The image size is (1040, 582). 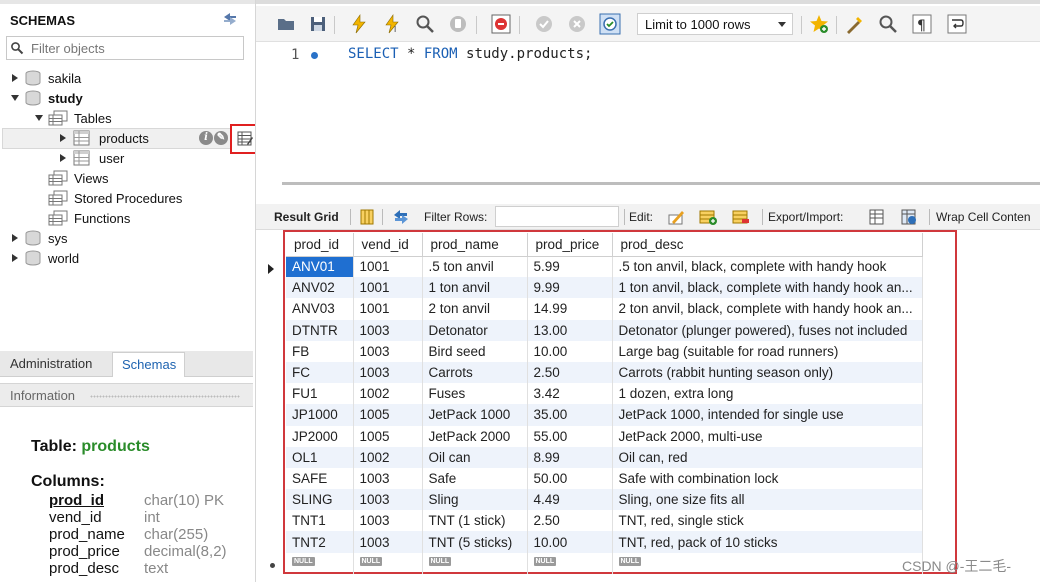 I want to click on table-cell: Large bag (suitable for road runners), so click(x=767, y=351).